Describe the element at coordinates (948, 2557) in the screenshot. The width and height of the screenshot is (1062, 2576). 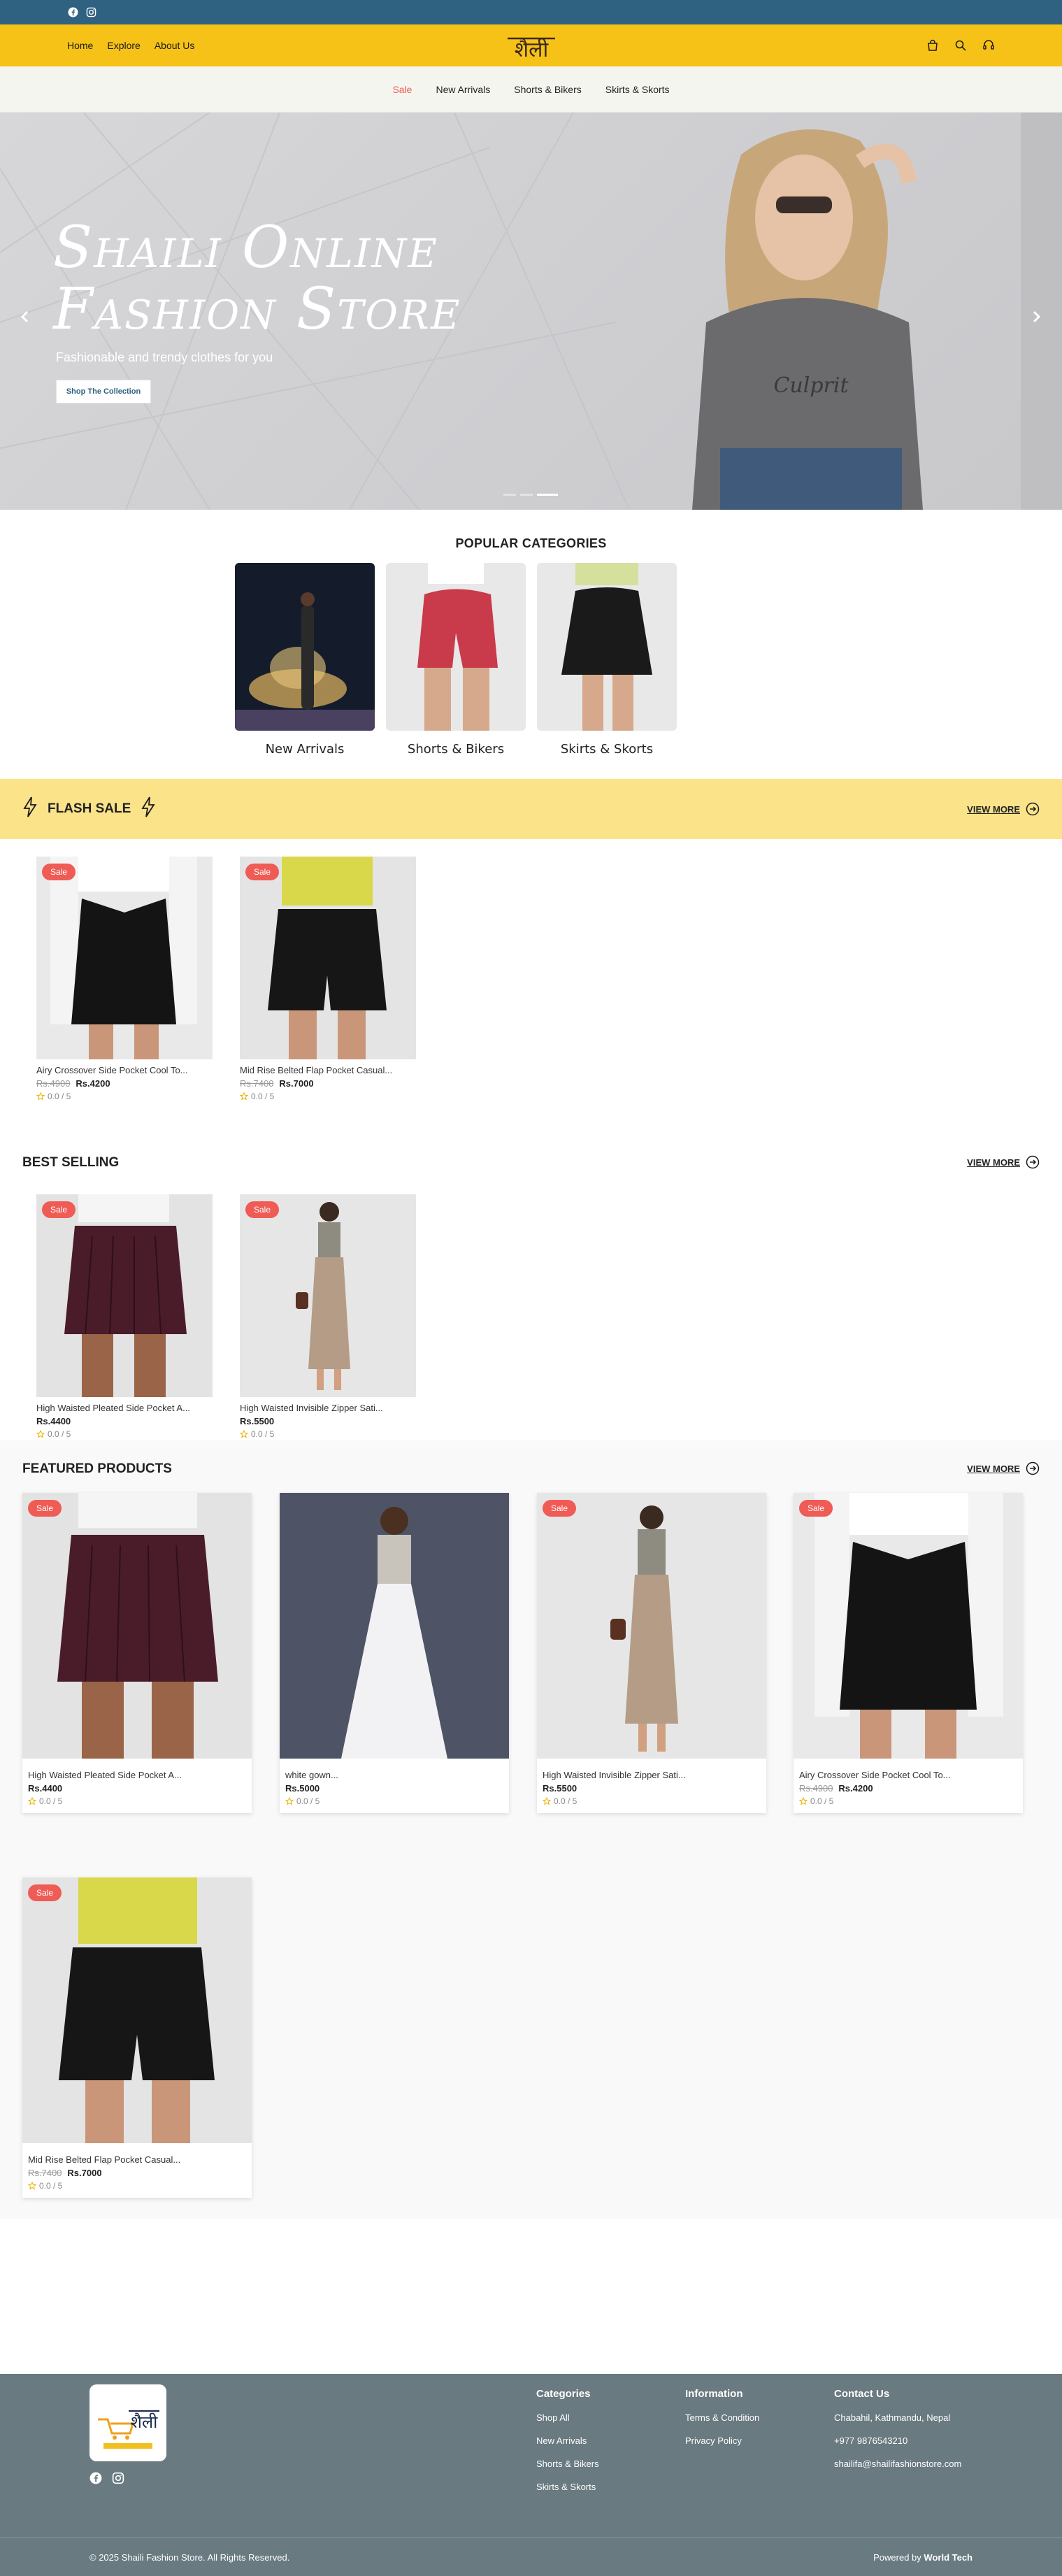
I see `powered-by-link: World Tech` at that location.